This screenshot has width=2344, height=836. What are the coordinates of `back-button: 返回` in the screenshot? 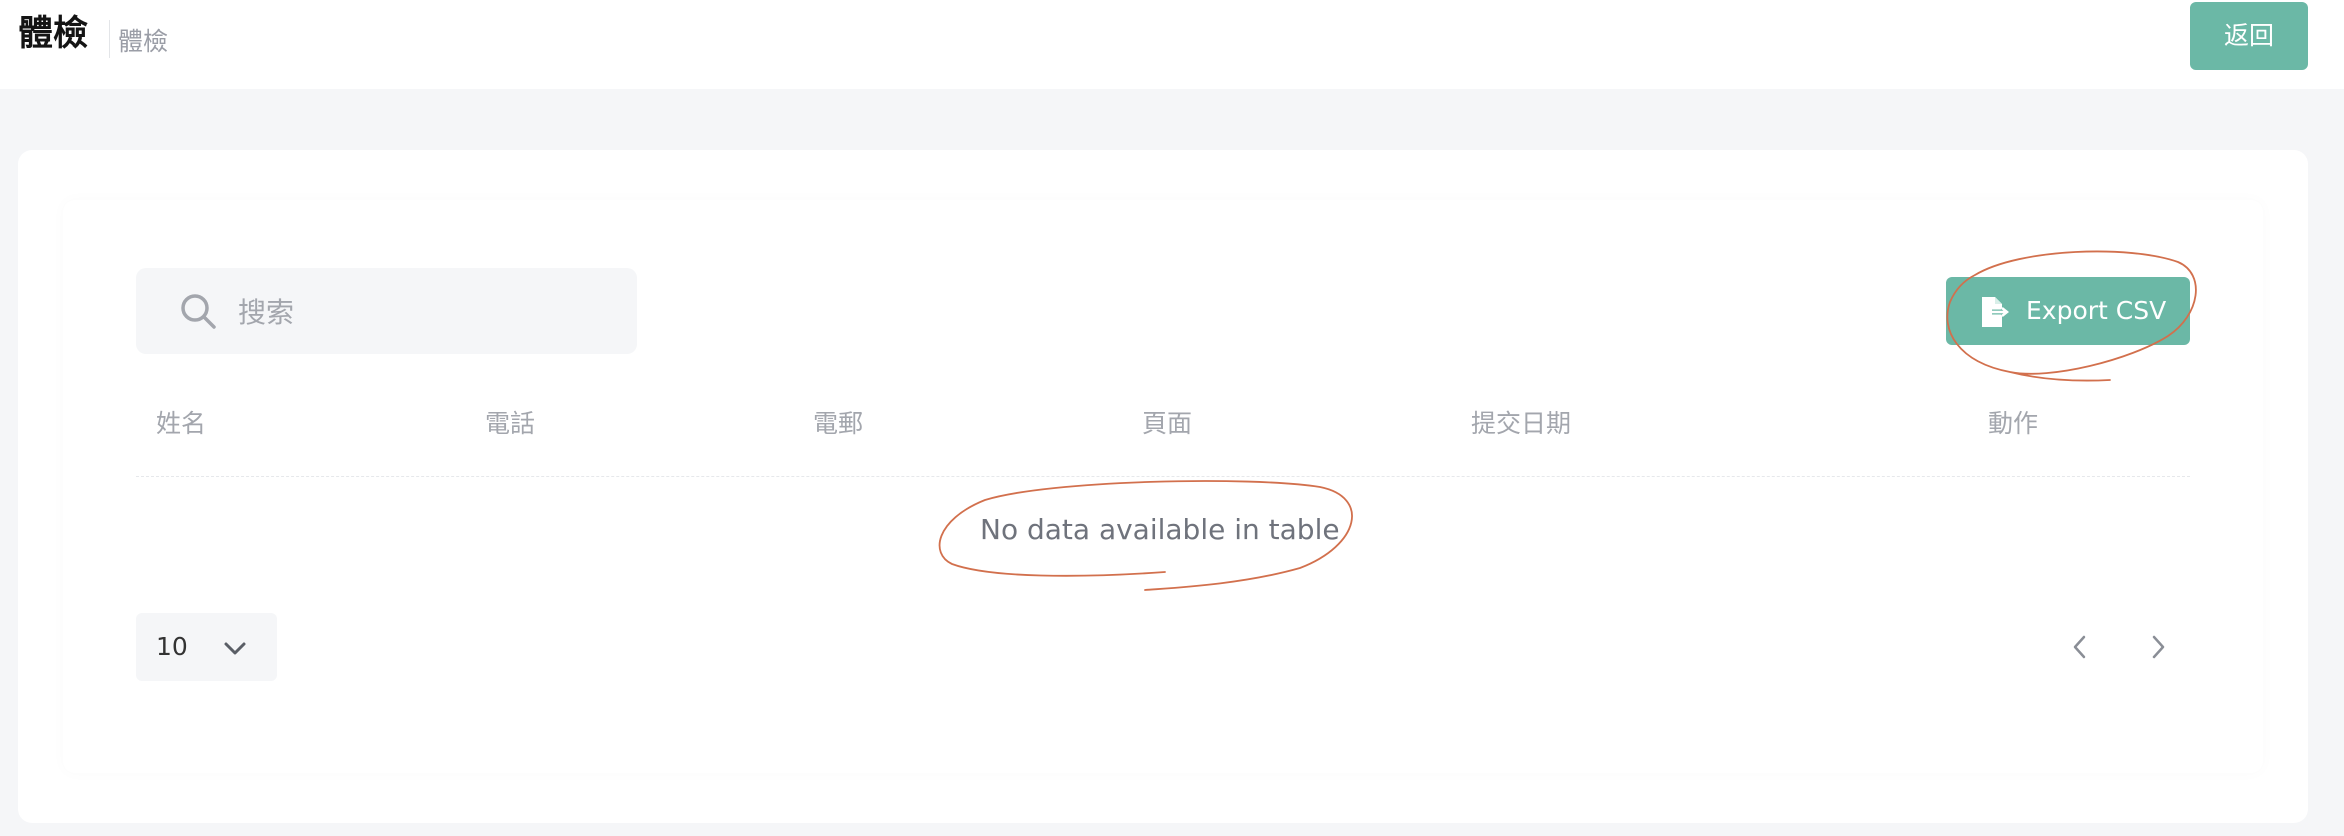 It's located at (2249, 36).